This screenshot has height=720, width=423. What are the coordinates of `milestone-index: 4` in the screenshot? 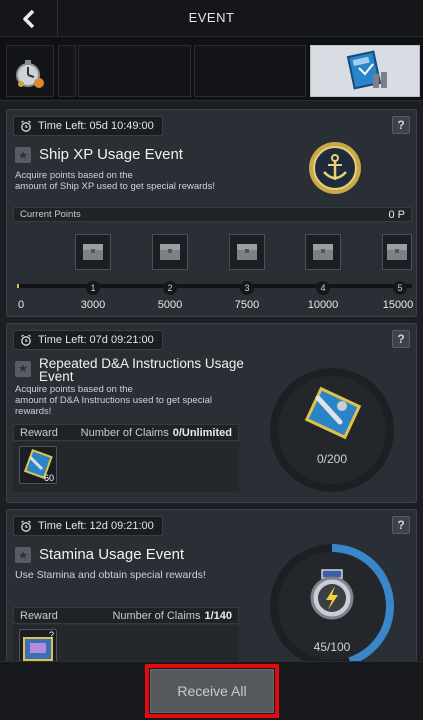 It's located at (323, 288).